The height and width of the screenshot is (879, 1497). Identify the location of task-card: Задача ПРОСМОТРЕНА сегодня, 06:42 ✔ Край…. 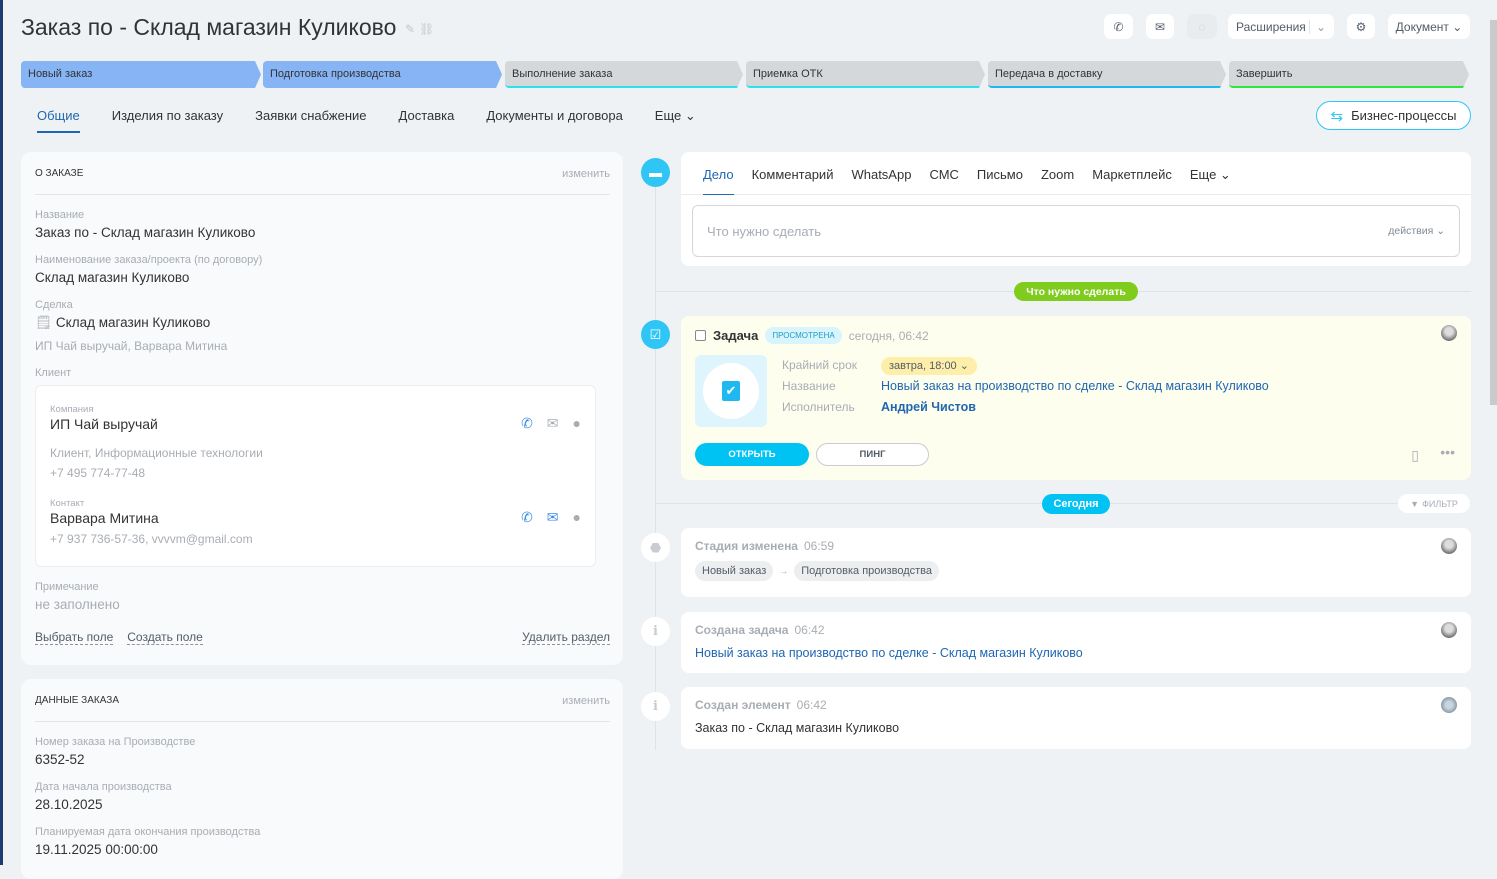
(1076, 398).